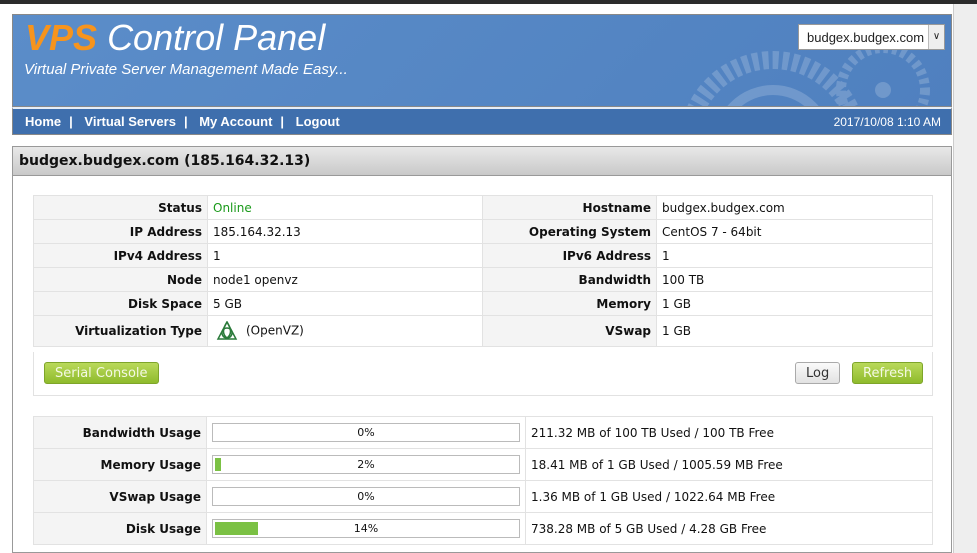  What do you see at coordinates (936, 37) in the screenshot?
I see `chevron-down-icon: ∨` at bounding box center [936, 37].